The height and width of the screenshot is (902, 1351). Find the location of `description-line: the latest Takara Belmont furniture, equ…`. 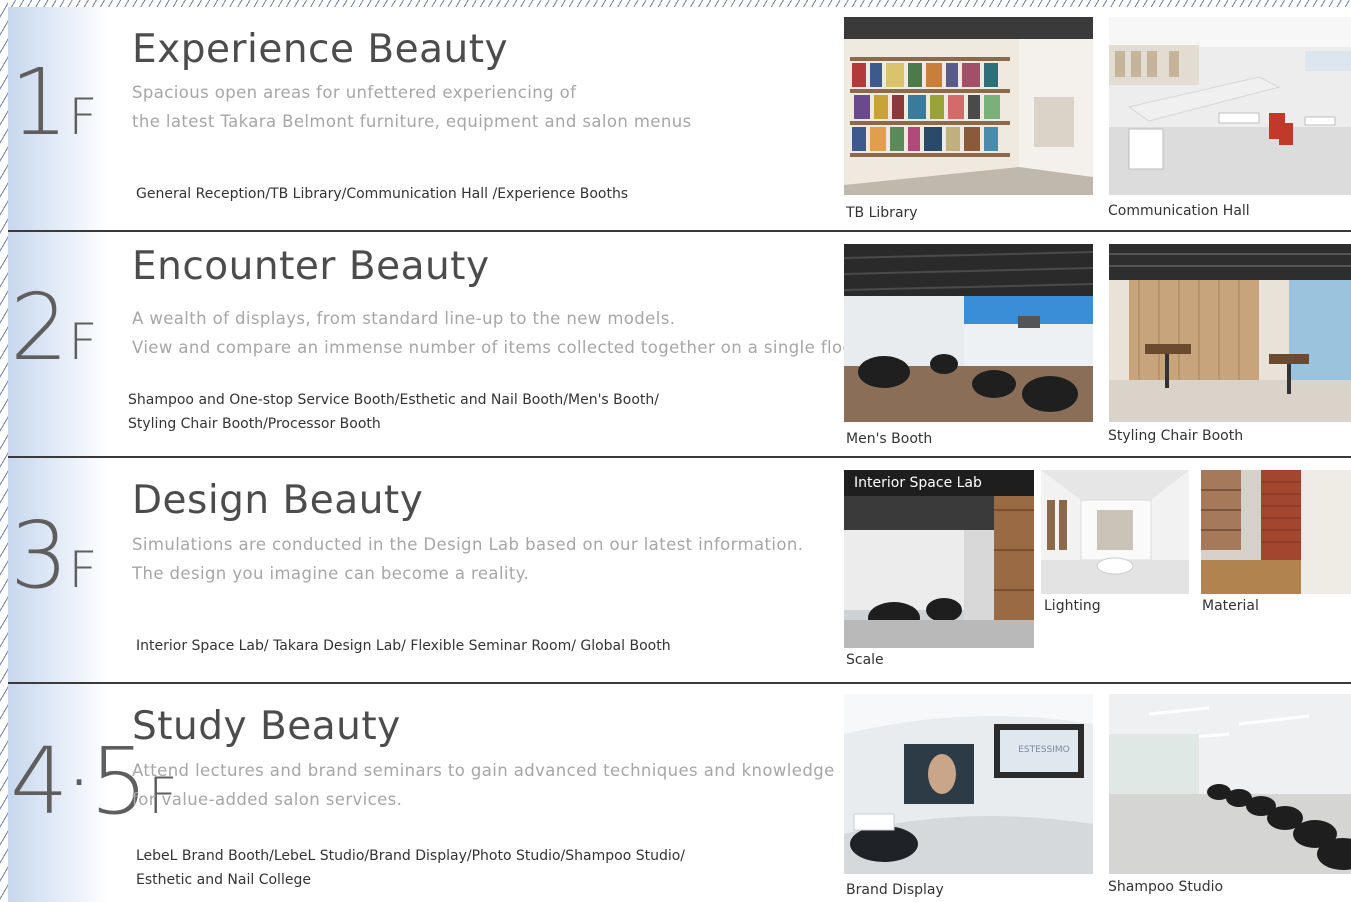

description-line: the latest Takara Belmont furniture, equ… is located at coordinates (412, 121).